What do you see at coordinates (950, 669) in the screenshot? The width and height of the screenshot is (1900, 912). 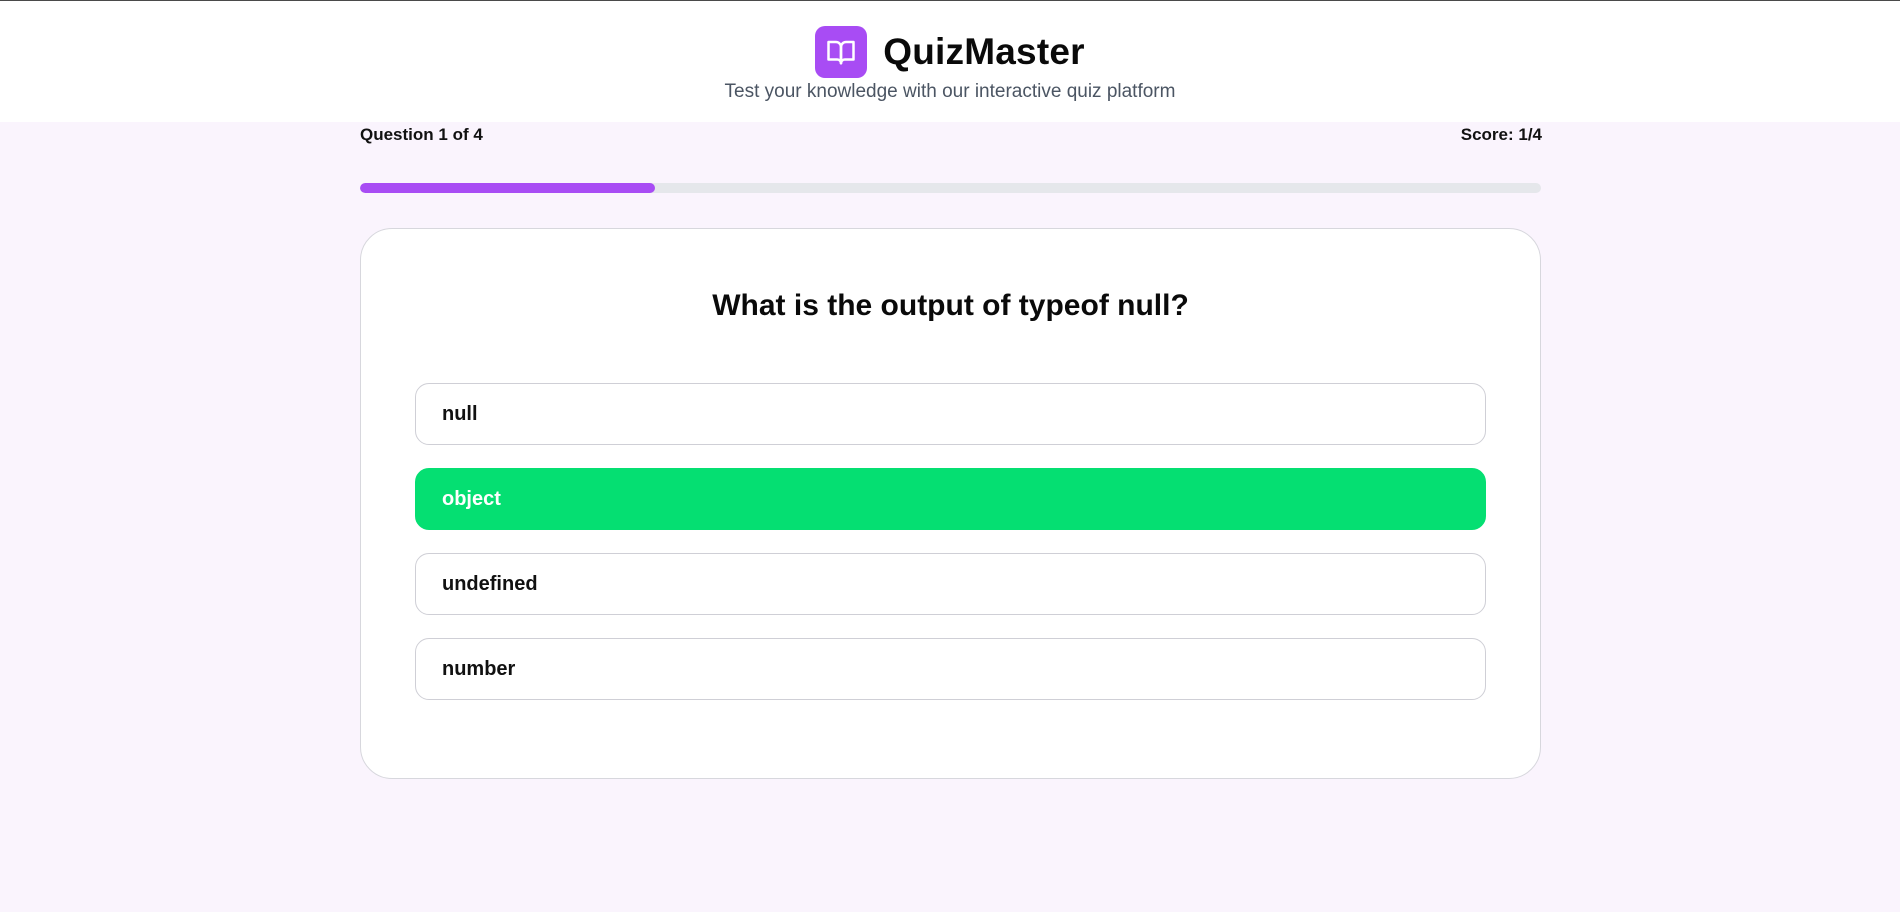 I see `answer-option-number: number` at bounding box center [950, 669].